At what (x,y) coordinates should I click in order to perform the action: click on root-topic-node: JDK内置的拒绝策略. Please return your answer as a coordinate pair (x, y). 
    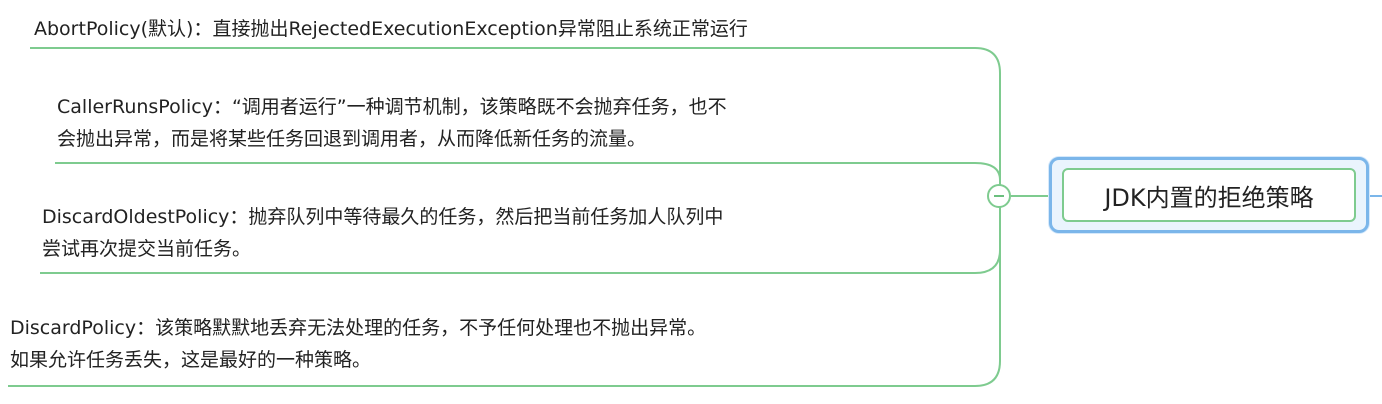
    Looking at the image, I should click on (1209, 195).